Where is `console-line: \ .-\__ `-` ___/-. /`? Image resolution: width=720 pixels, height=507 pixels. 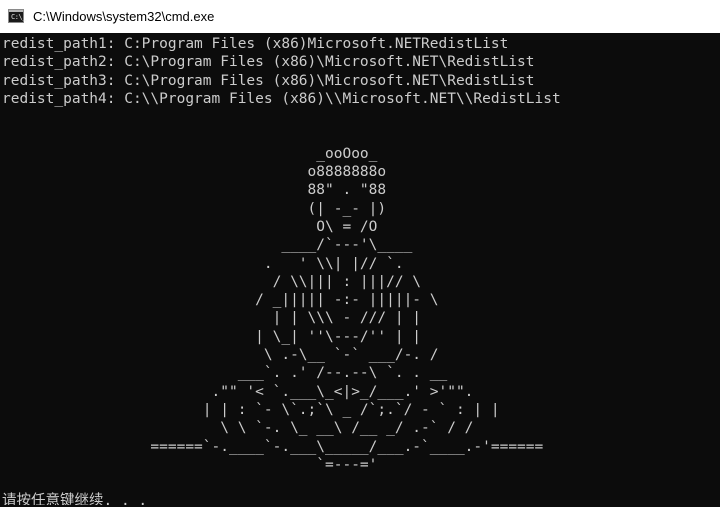
console-line: \ .-\__ `-` ___/-. / is located at coordinates (220, 355).